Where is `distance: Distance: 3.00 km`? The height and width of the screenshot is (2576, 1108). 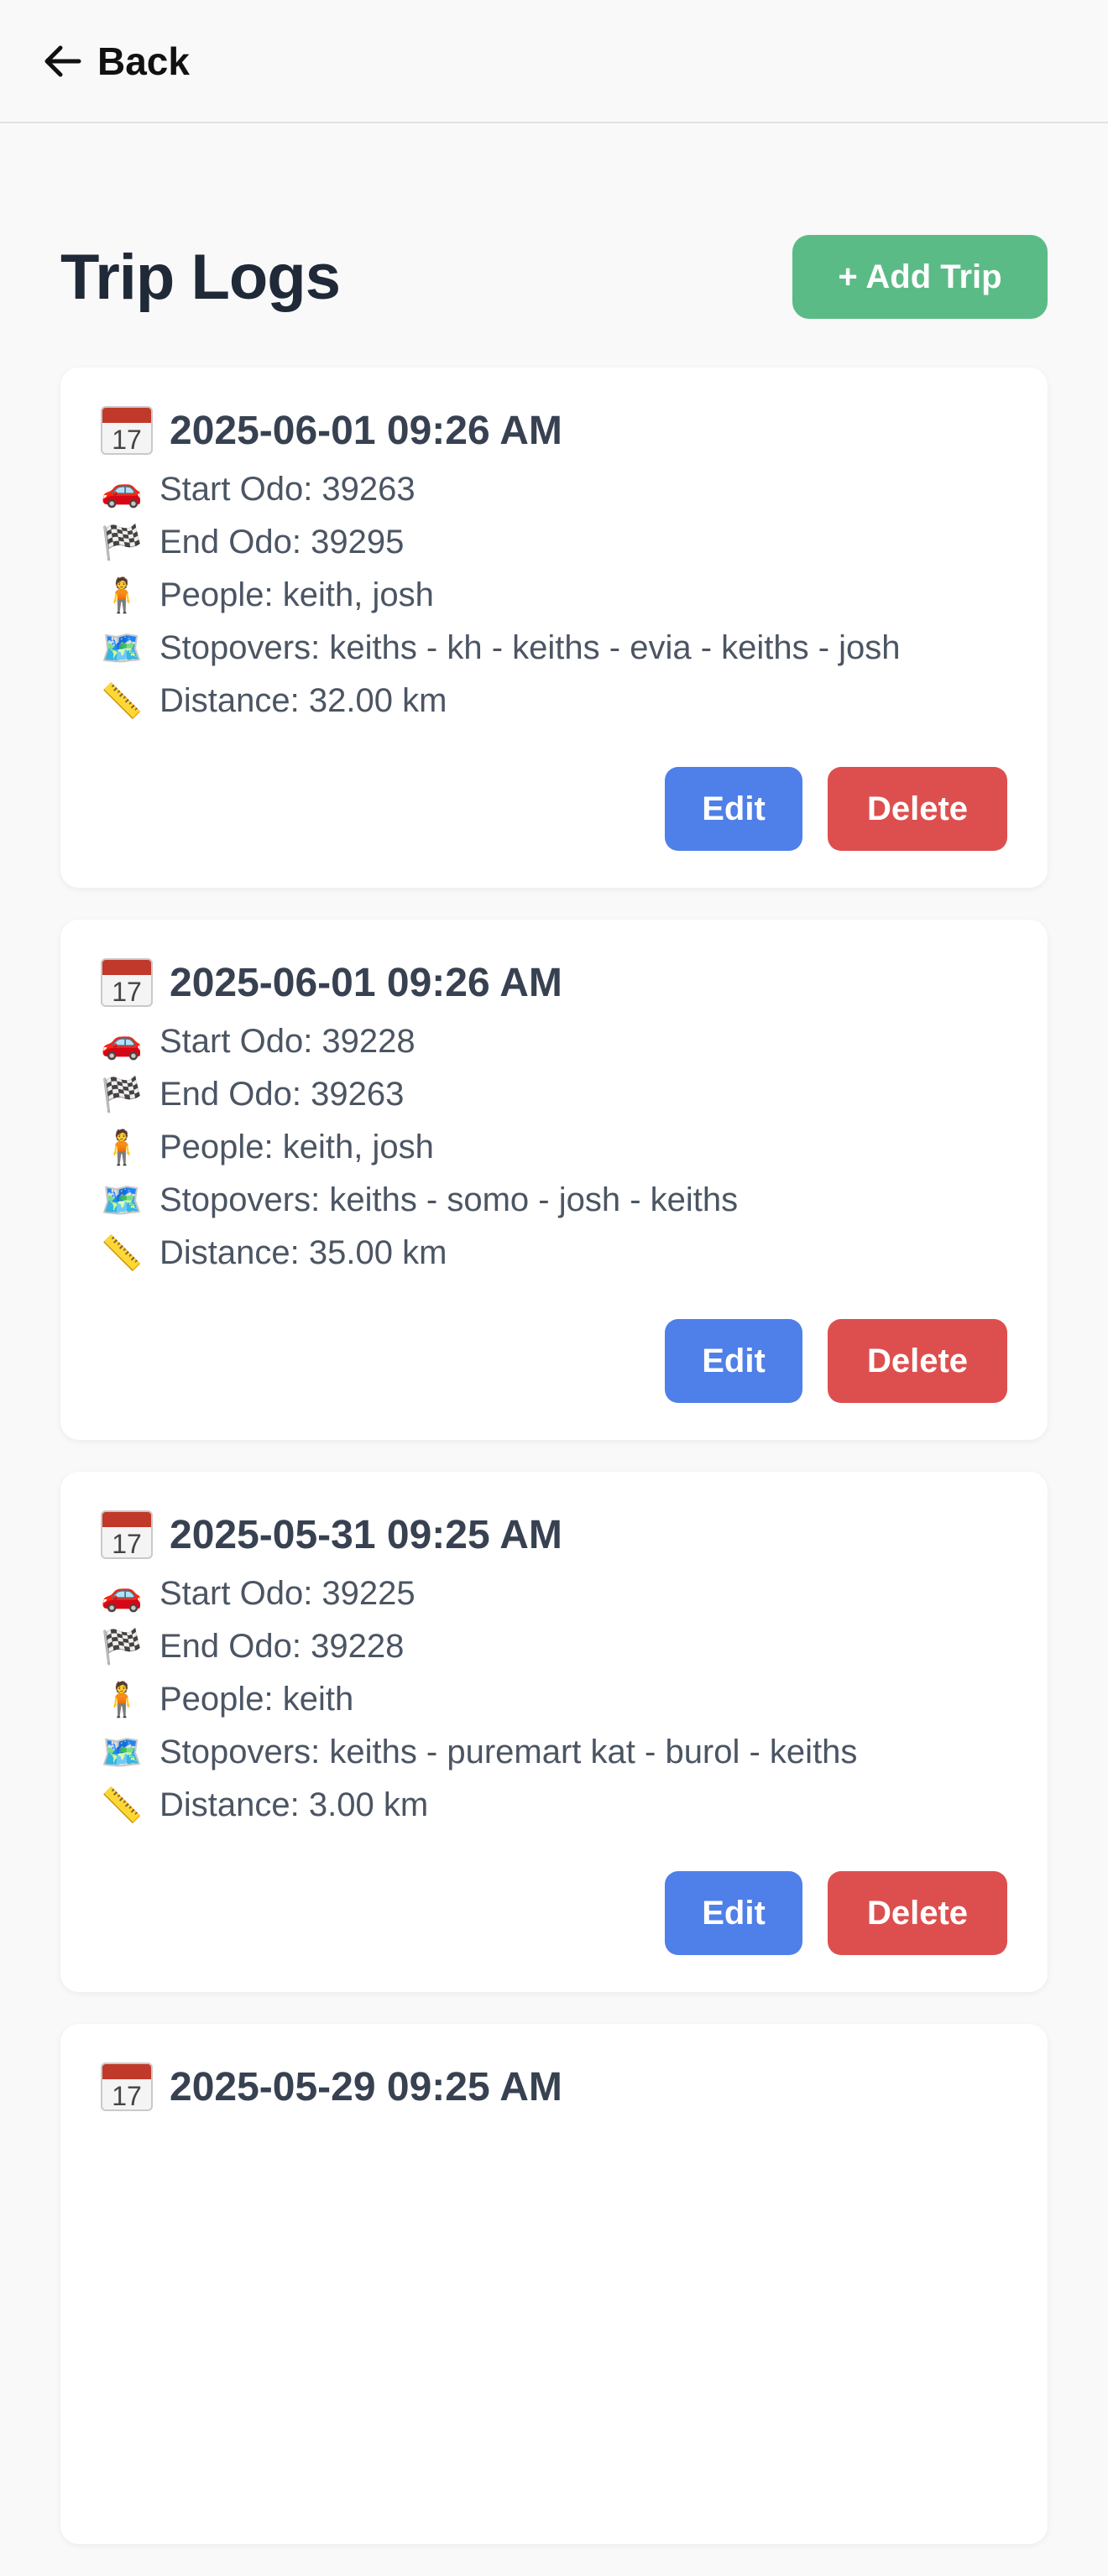 distance: Distance: 3.00 km is located at coordinates (294, 1804).